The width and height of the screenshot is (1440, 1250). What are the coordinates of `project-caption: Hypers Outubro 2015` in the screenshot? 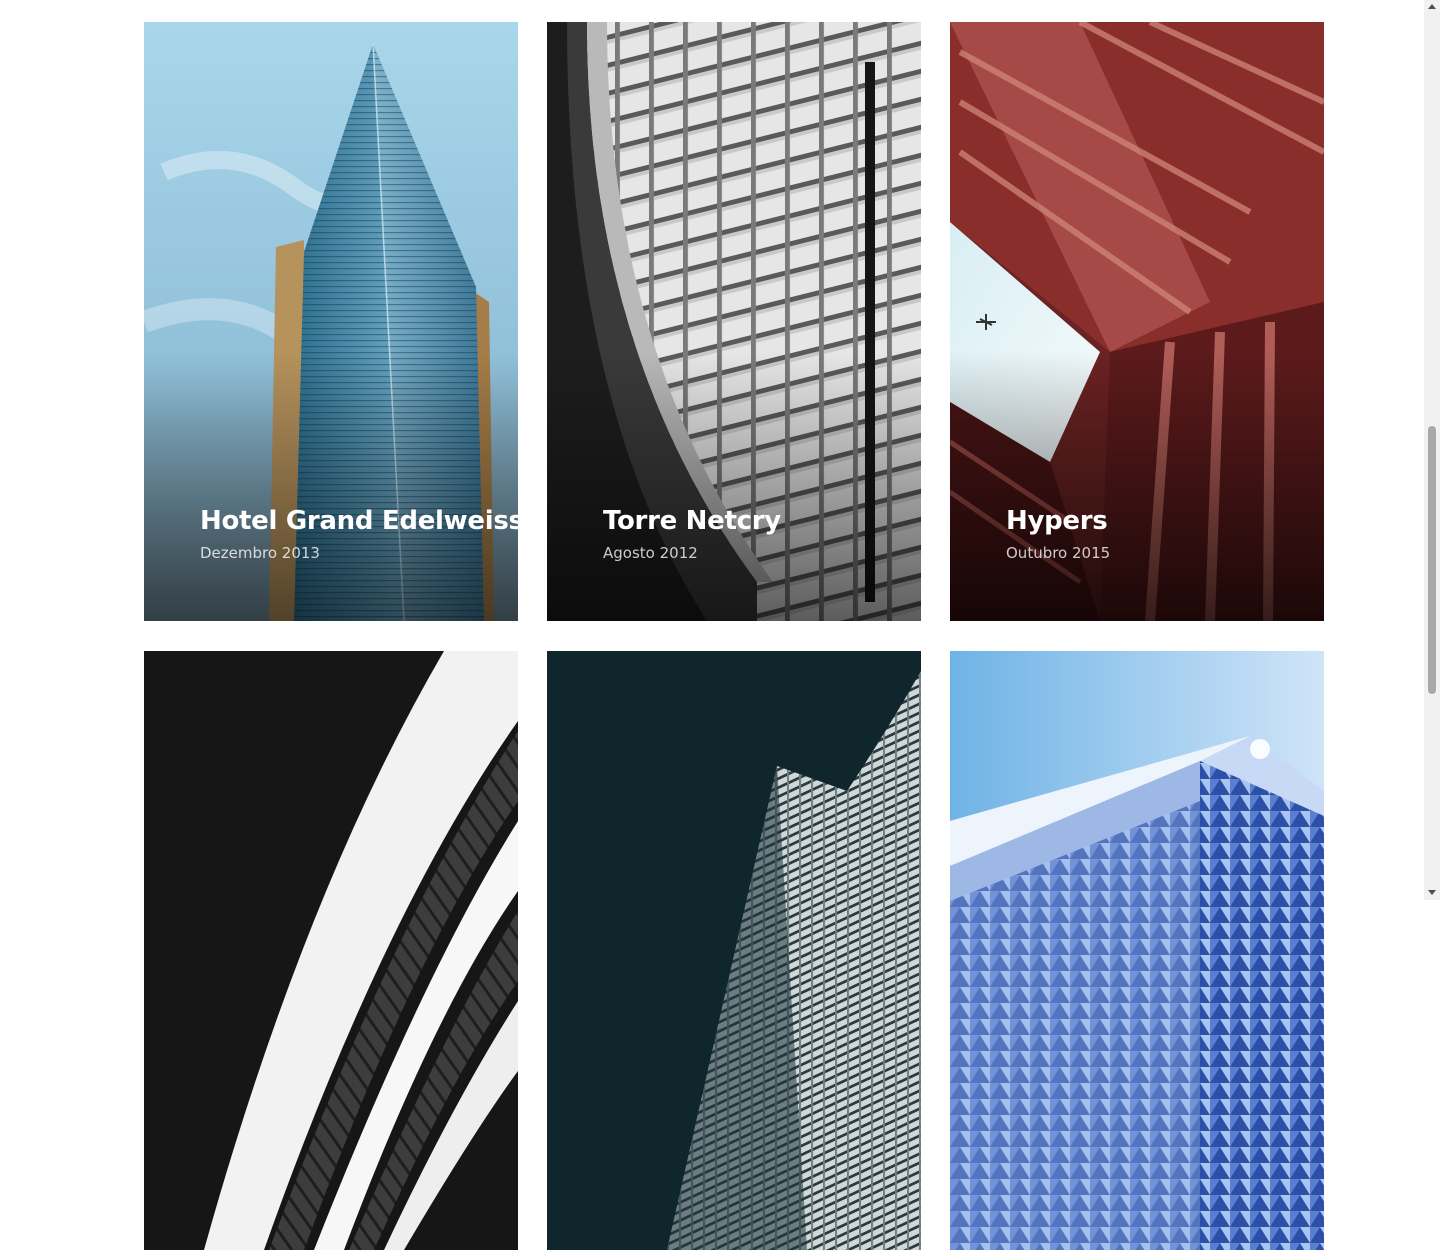 It's located at (1058, 534).